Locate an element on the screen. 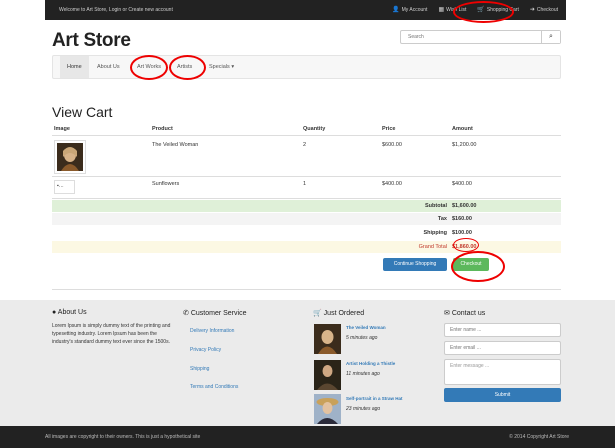 The width and height of the screenshot is (615, 448). page-title: View Cart is located at coordinates (82, 112).